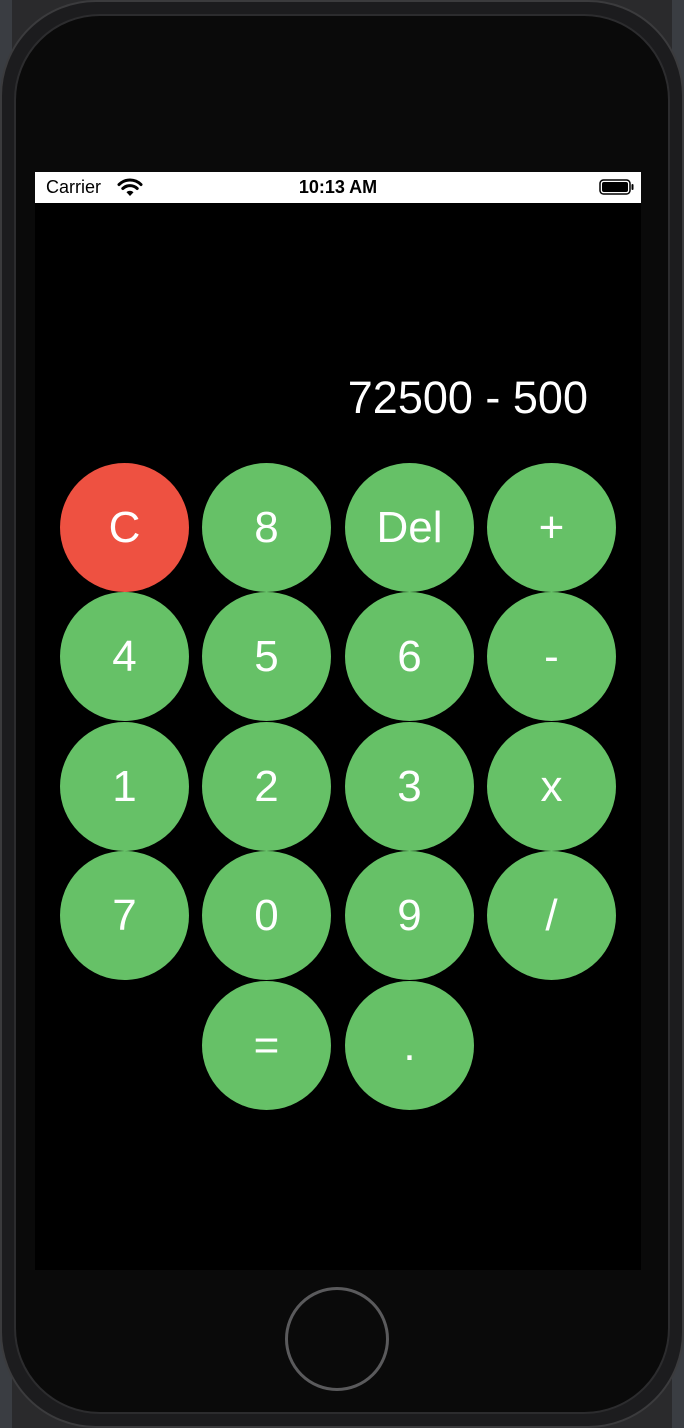  Describe the element at coordinates (409, 915) in the screenshot. I see `digit-9-button: 9` at that location.